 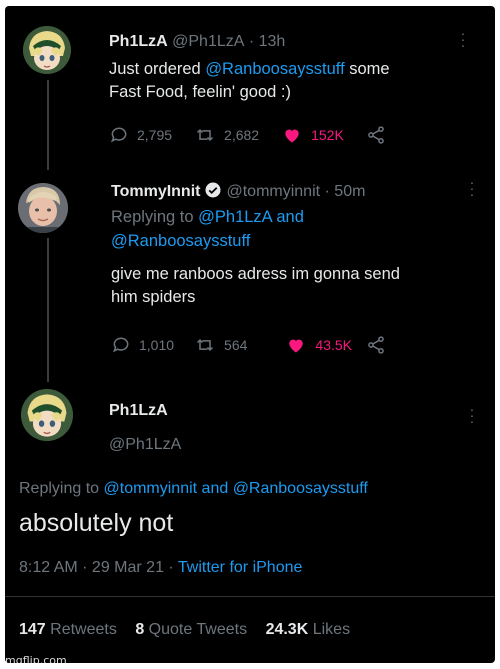 I want to click on tweet-timestamp: 8:12 AM · 29 Mar 21 · Twitter for iPhone, so click(x=161, y=567).